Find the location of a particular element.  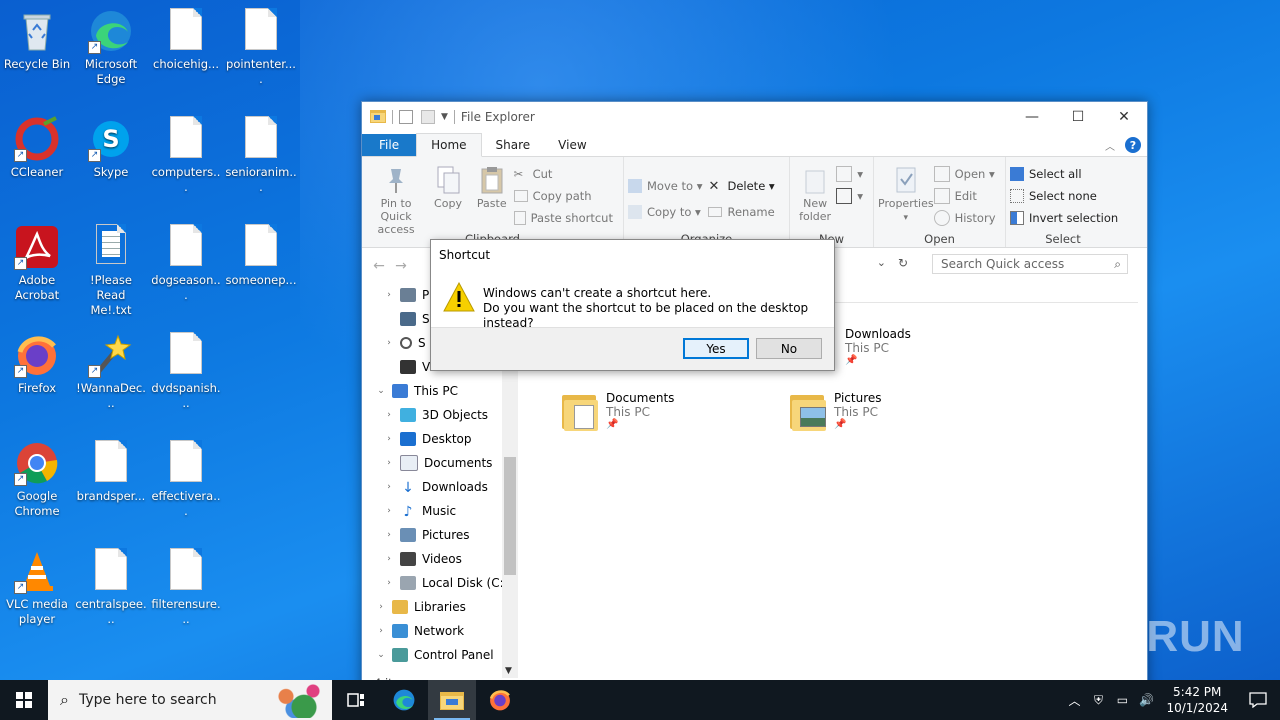

nav-label: P is located at coordinates (426, 295).